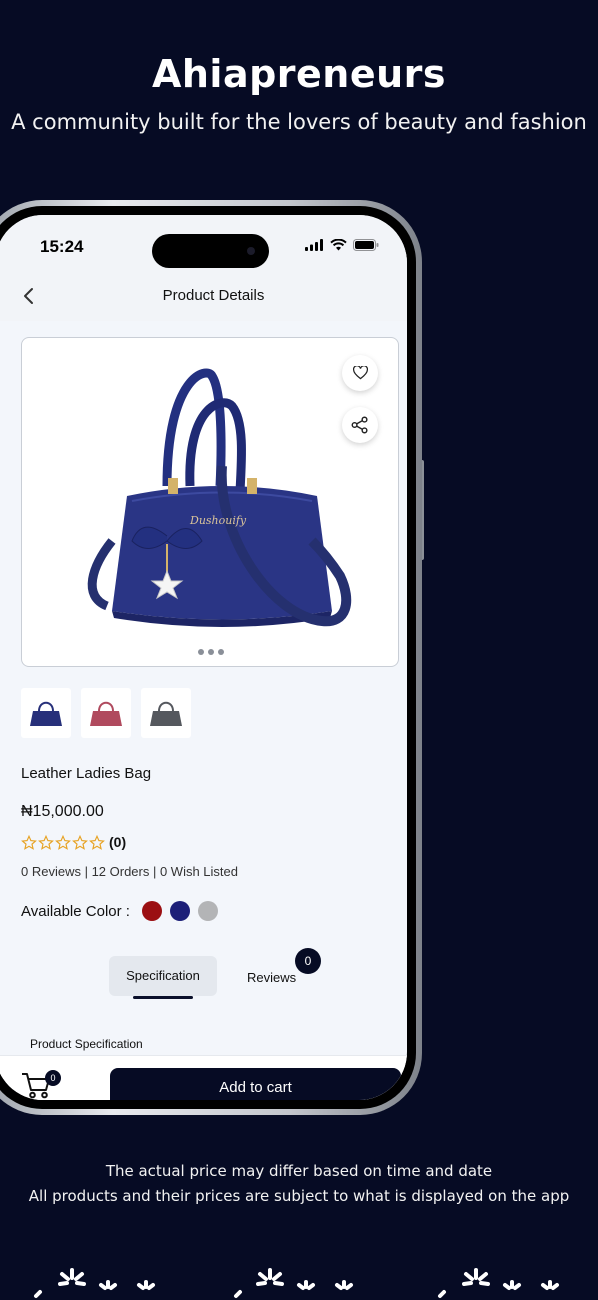  Describe the element at coordinates (314, 245) in the screenshot. I see `signal-icon` at that location.